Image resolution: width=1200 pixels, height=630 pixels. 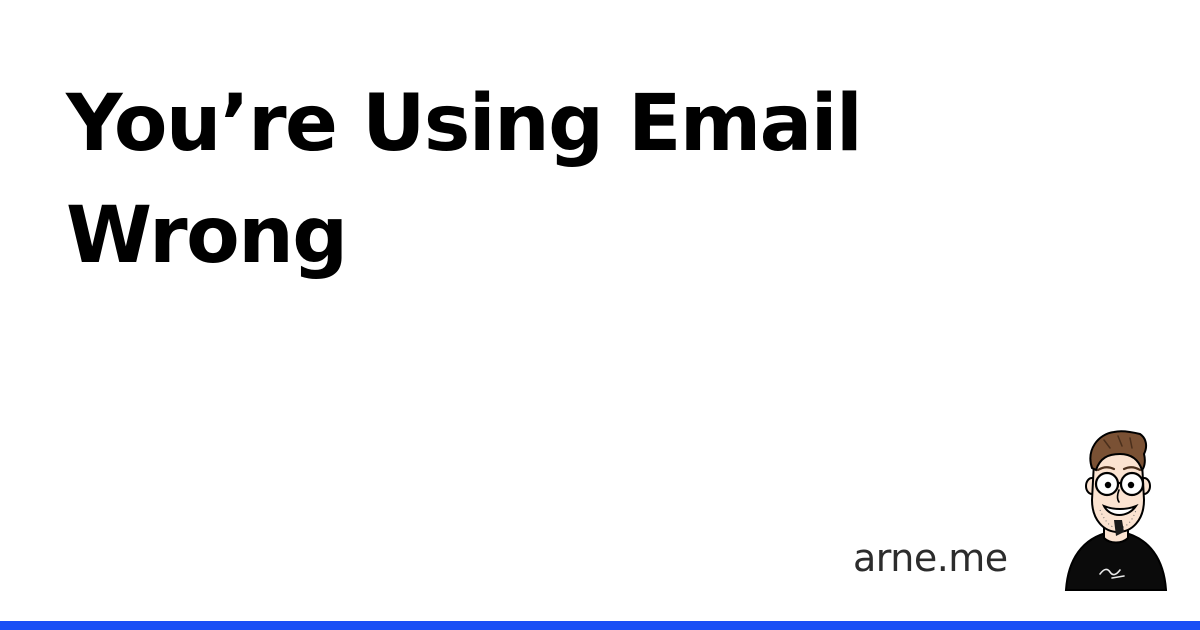 What do you see at coordinates (930, 558) in the screenshot?
I see `site-domain: arne.me` at bounding box center [930, 558].